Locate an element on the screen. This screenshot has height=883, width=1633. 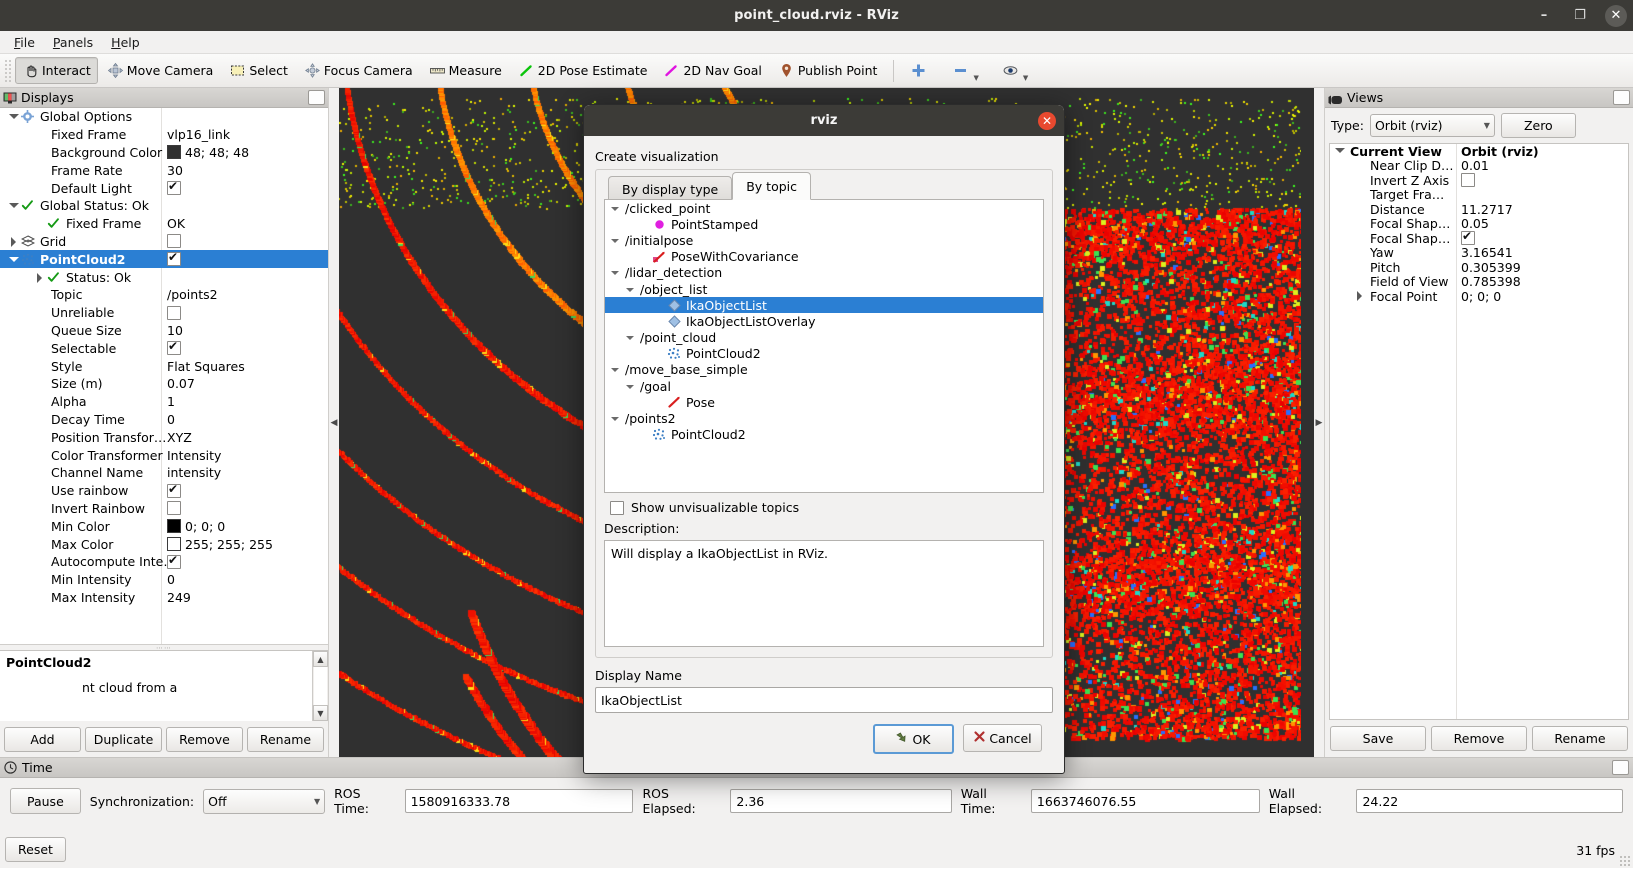
display-property-row: Default Light is located at coordinates (164, 188).